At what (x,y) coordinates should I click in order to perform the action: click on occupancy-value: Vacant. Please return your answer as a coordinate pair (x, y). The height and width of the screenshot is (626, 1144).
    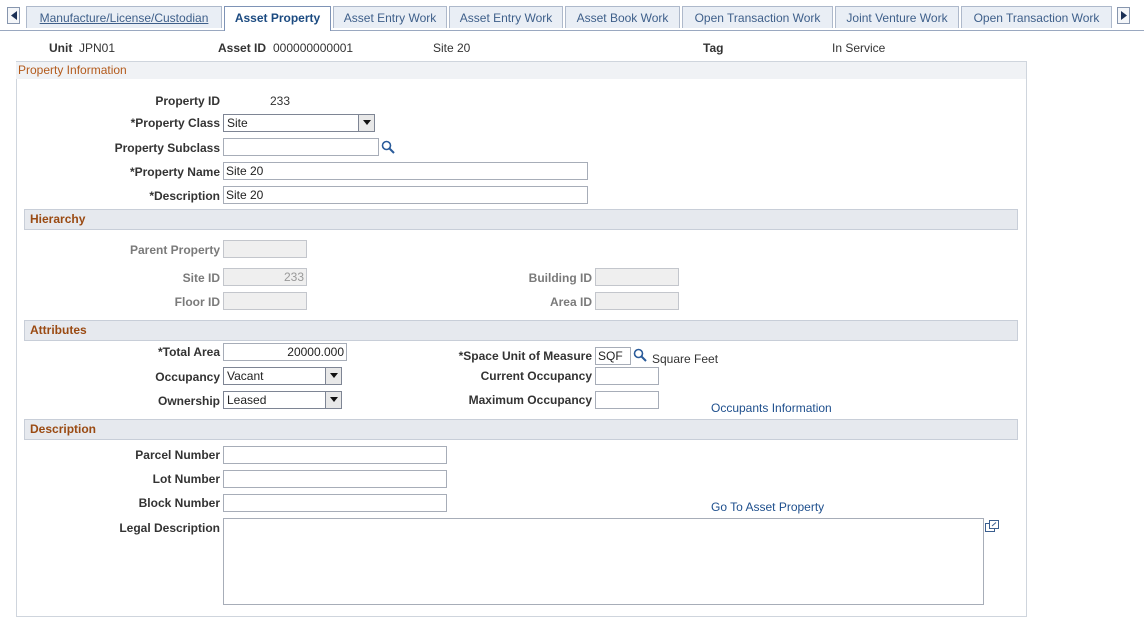
    Looking at the image, I should click on (245, 376).